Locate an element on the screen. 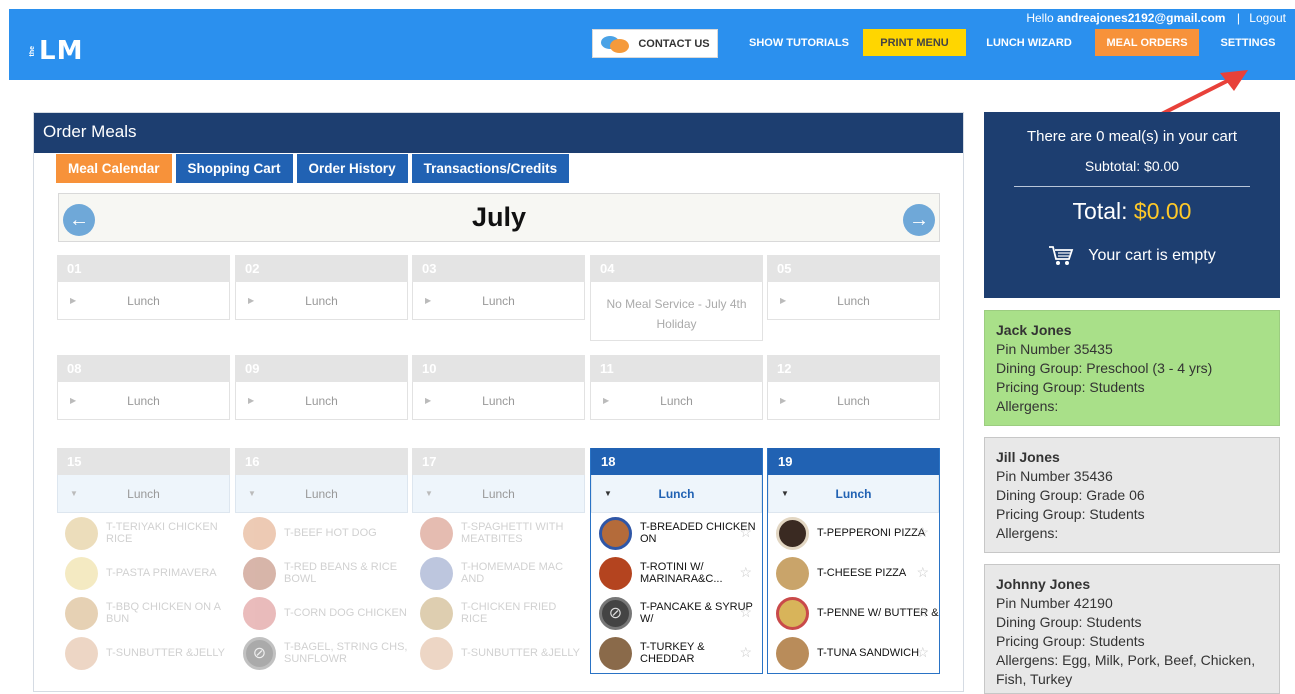 Image resolution: width=1295 pixels, height=694 pixels. total-label: Total: is located at coordinates (1100, 211).